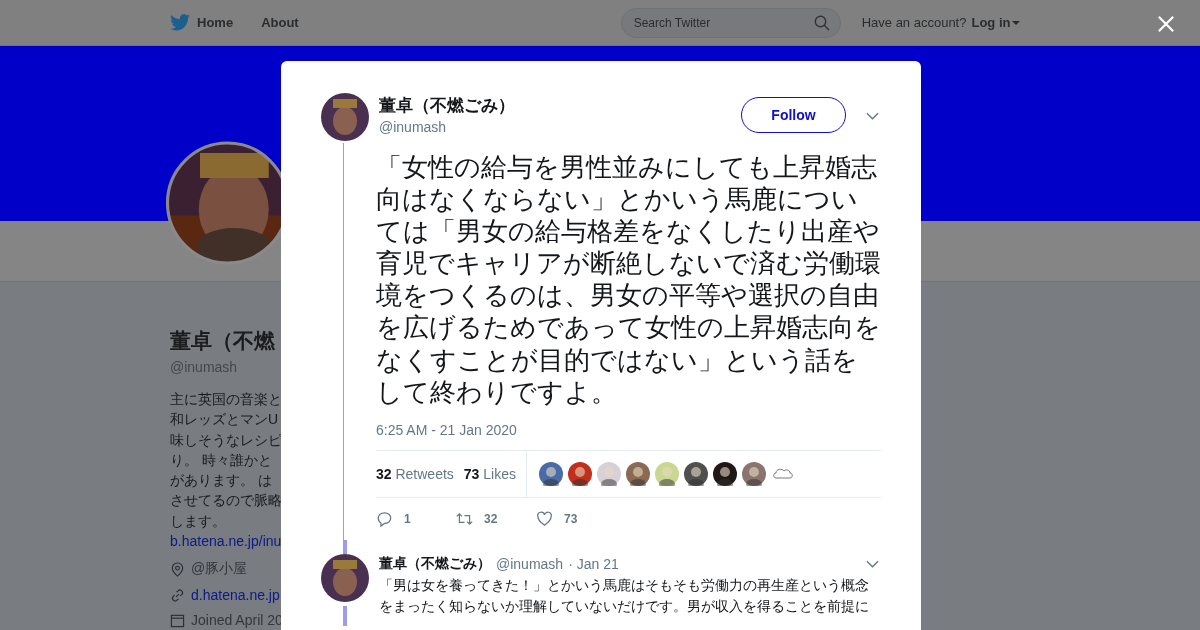  I want to click on follow-button: Follow, so click(793, 115).